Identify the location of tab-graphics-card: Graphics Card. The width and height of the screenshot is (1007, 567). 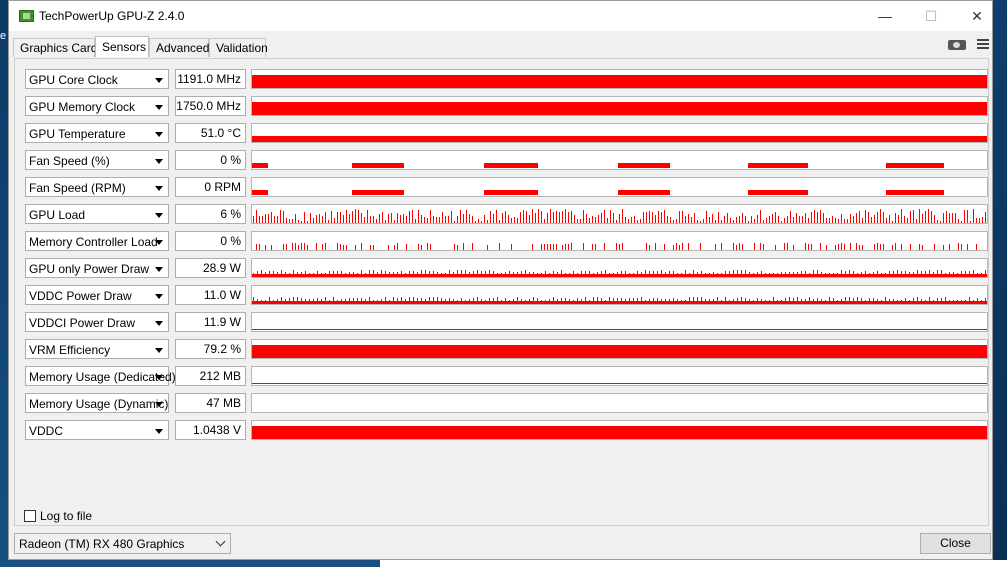
(55, 47).